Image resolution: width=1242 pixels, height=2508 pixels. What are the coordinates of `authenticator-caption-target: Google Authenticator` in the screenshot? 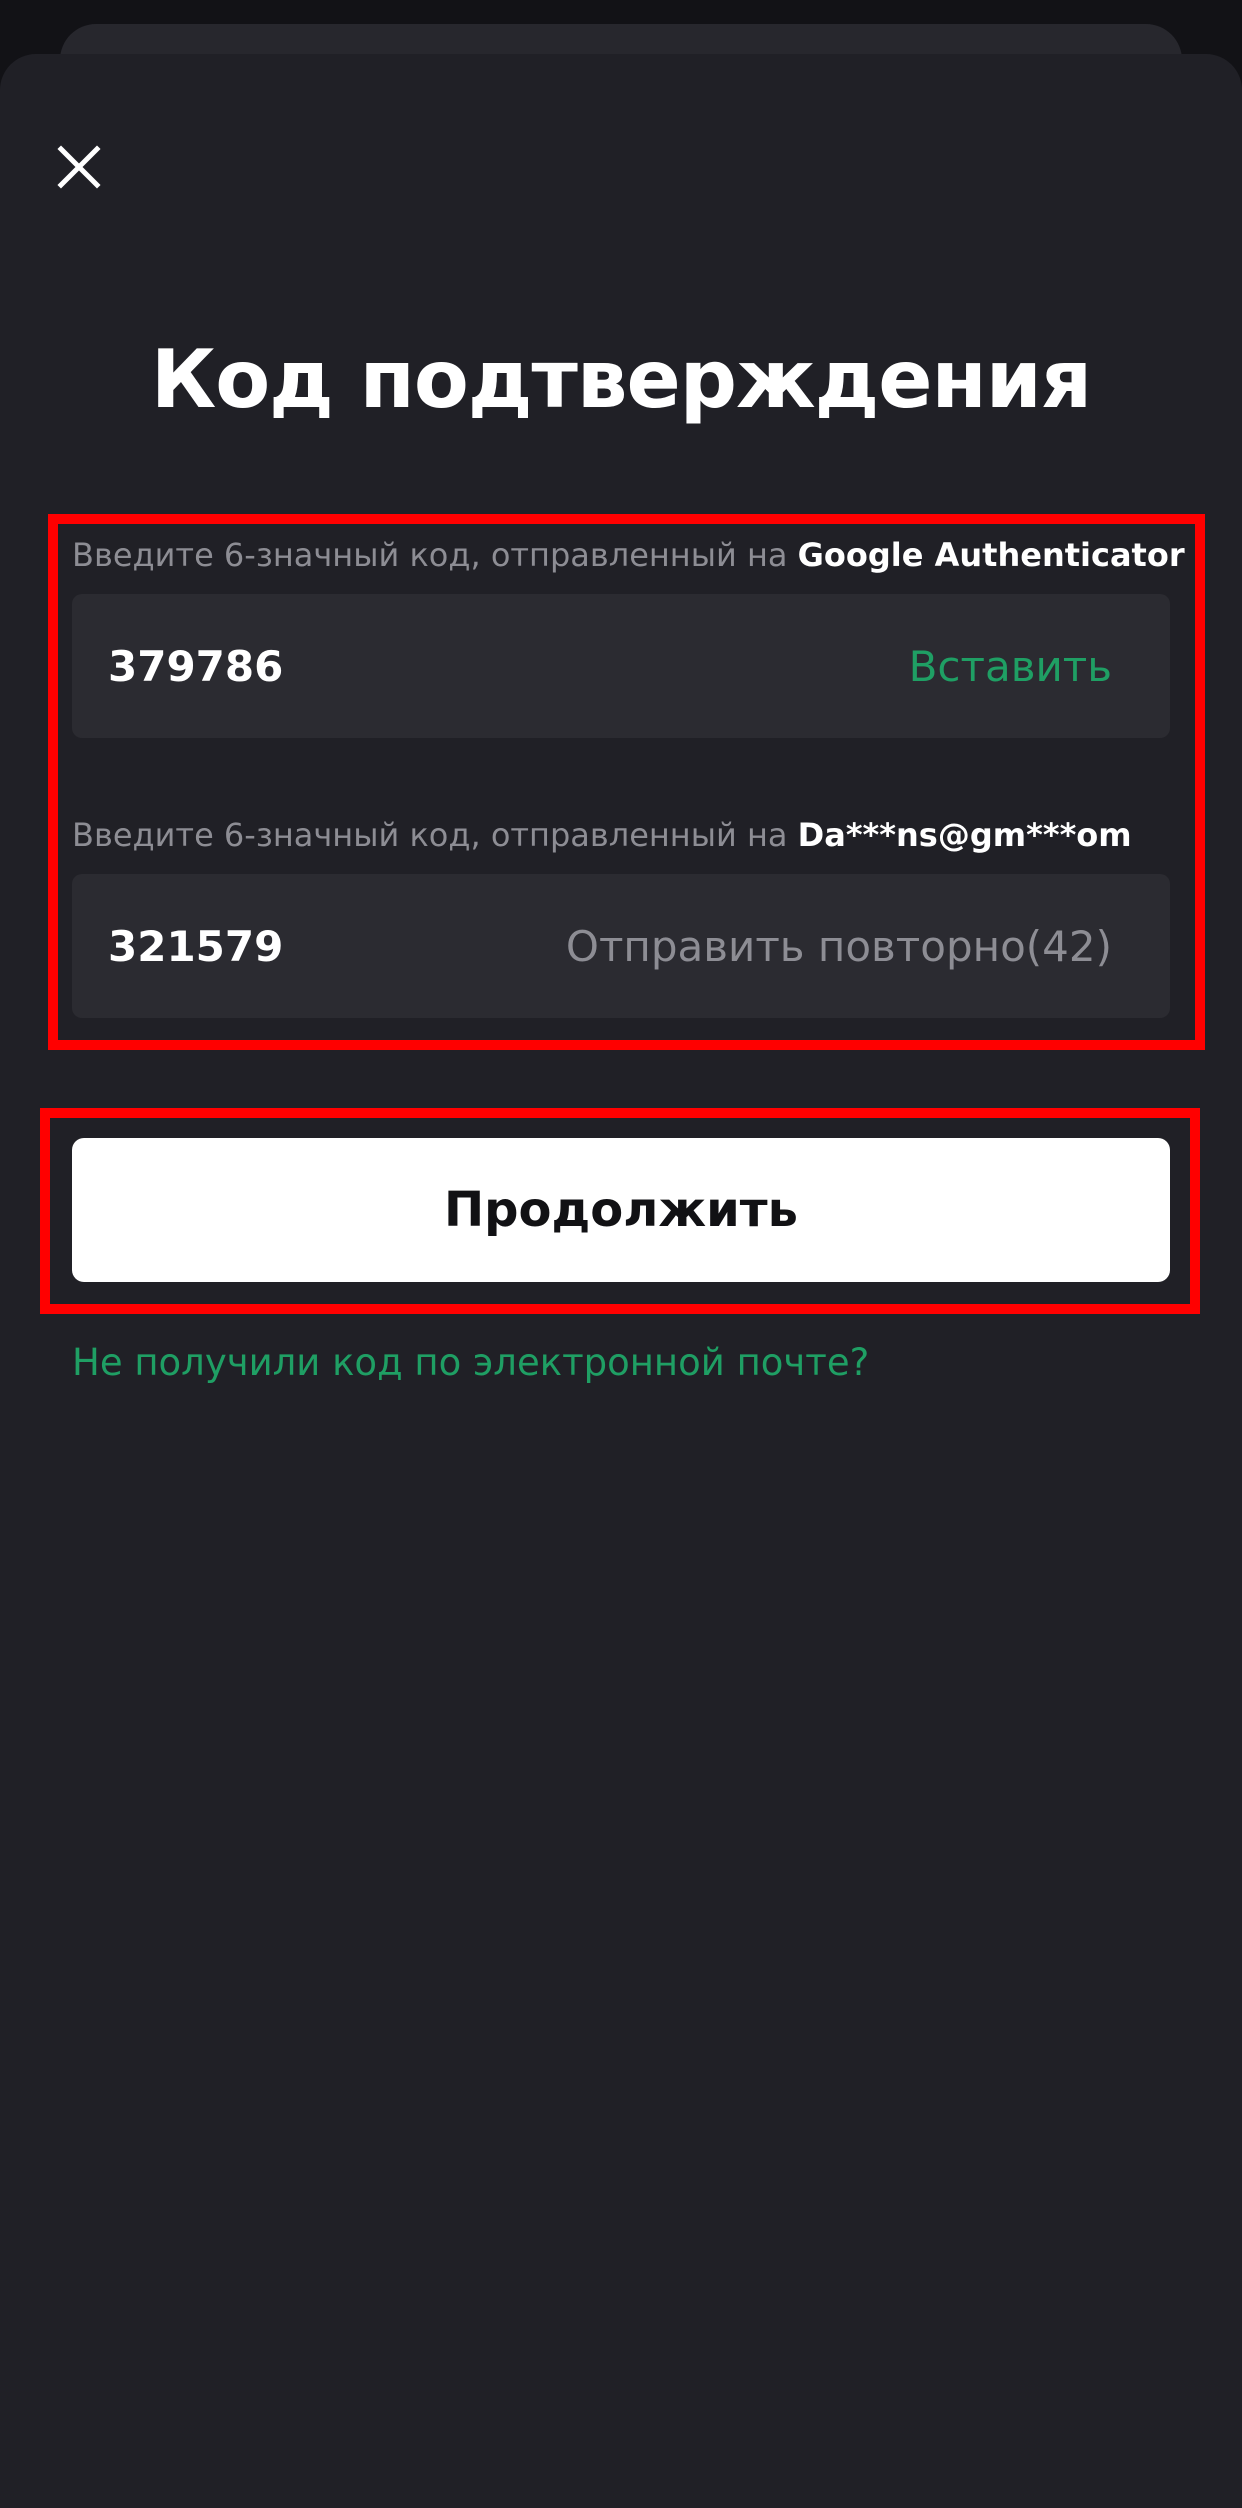 It's located at (991, 555).